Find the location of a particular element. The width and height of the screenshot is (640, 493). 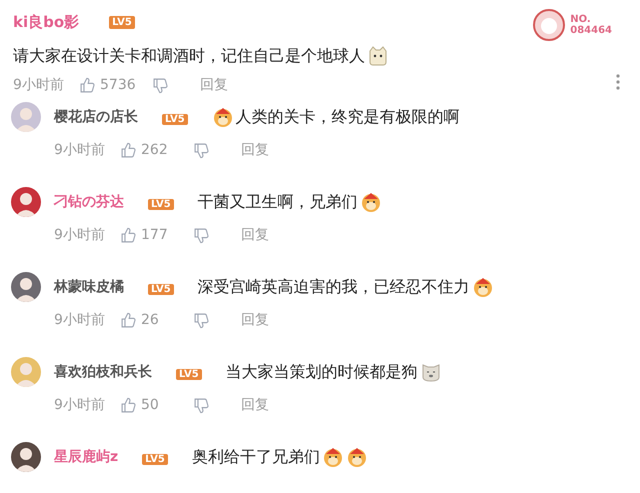

comment-text: 人类的关卡，终究是有极限的啊 is located at coordinates (348, 117).